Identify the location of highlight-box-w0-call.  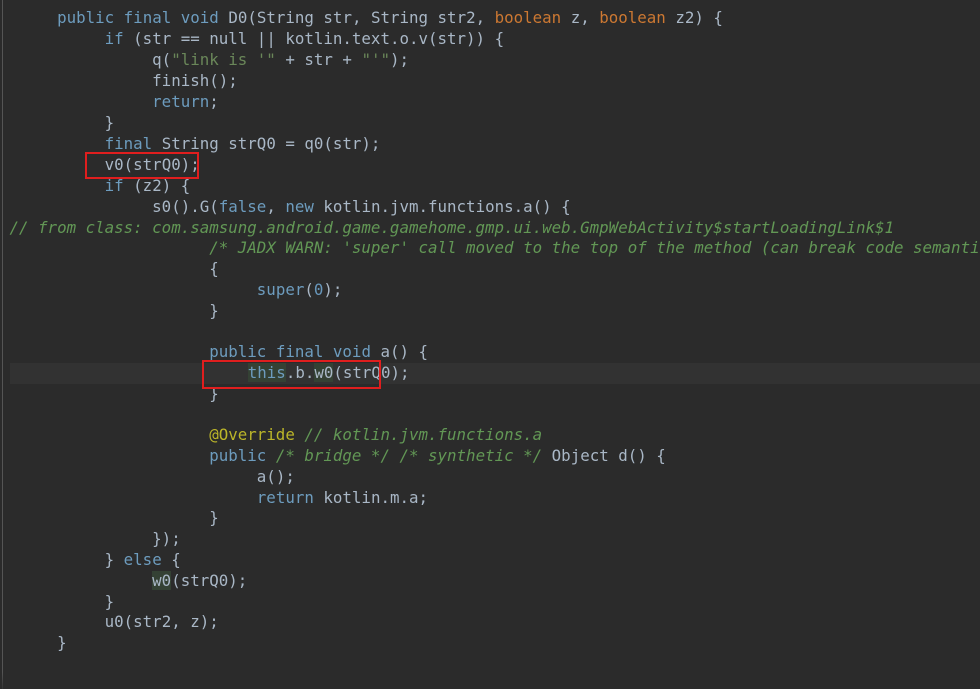
(291, 374).